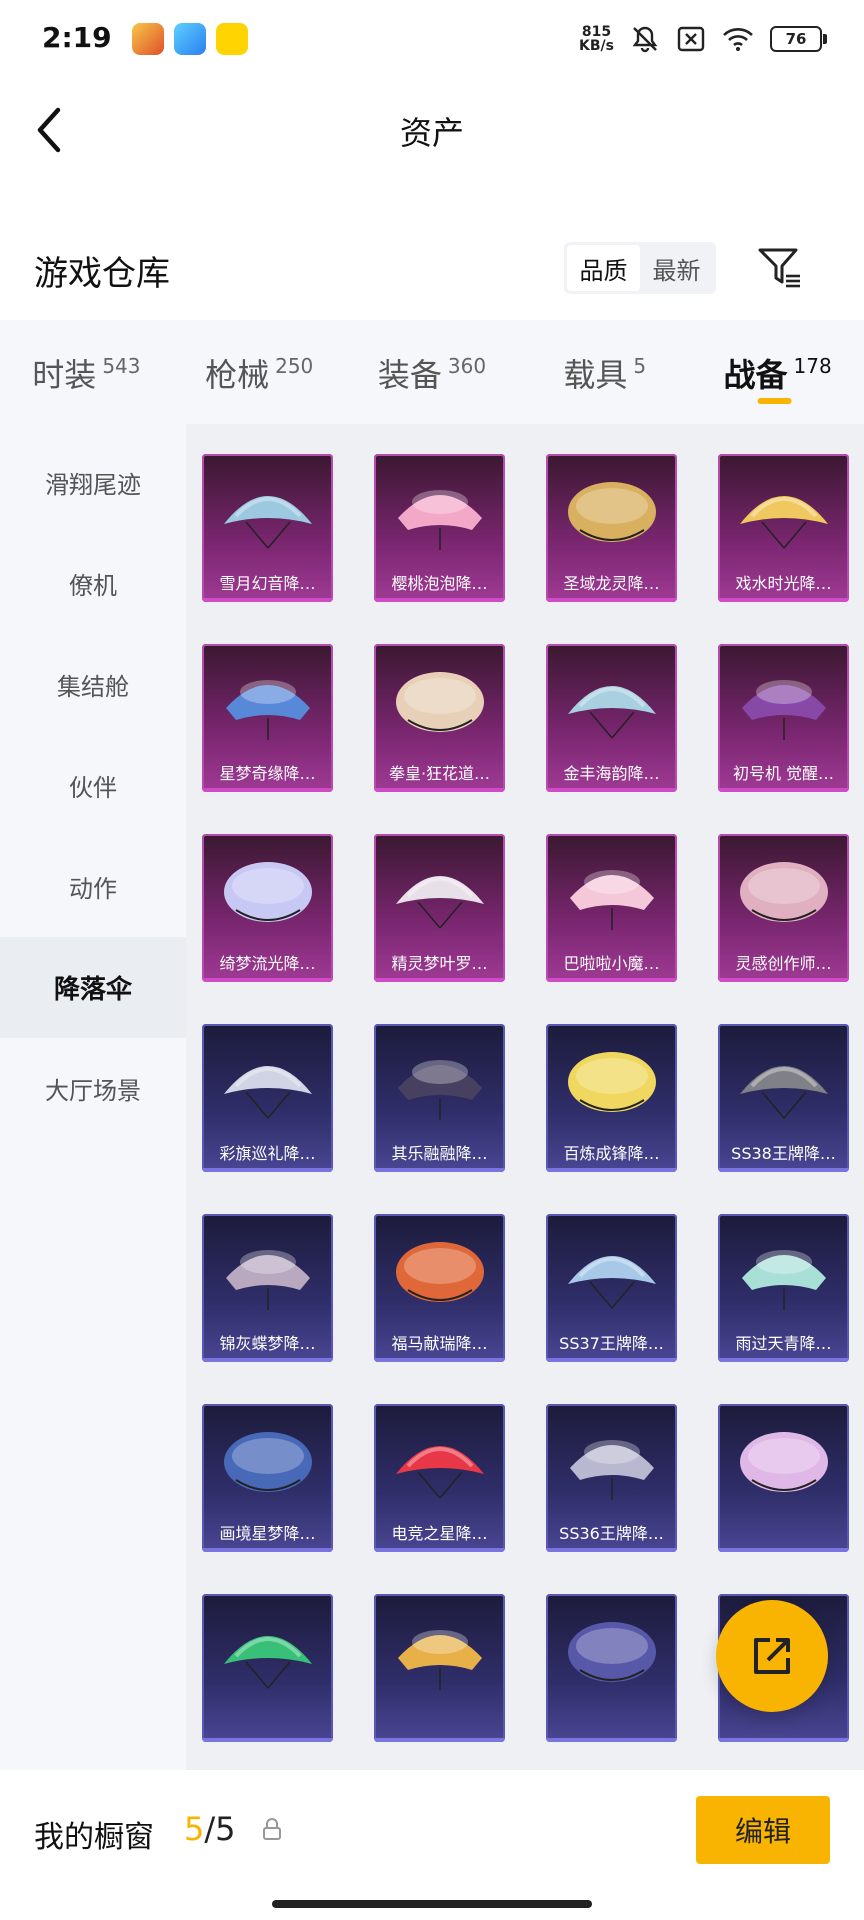 This screenshot has width=864, height=1920. What do you see at coordinates (272, 1829) in the screenshot?
I see `lock-icon` at bounding box center [272, 1829].